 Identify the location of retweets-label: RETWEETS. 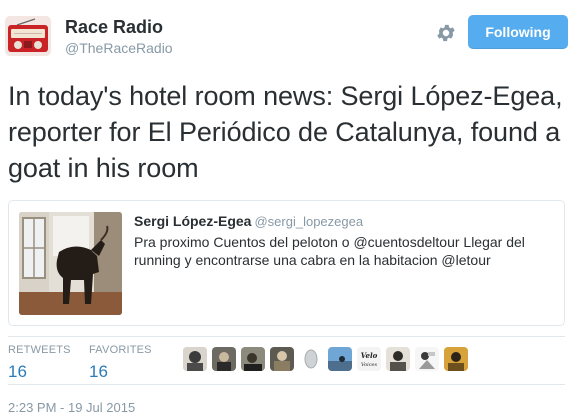
(39, 350).